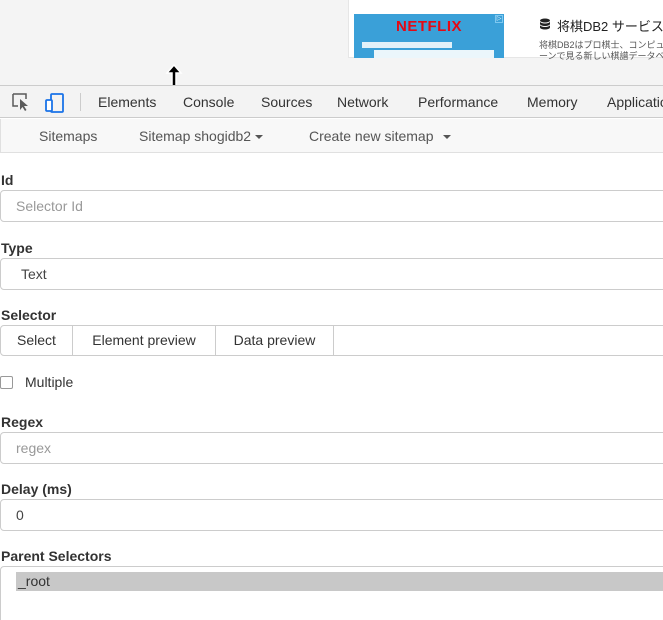 This screenshot has width=663, height=620. I want to click on tab-sources: Sources, so click(286, 102).